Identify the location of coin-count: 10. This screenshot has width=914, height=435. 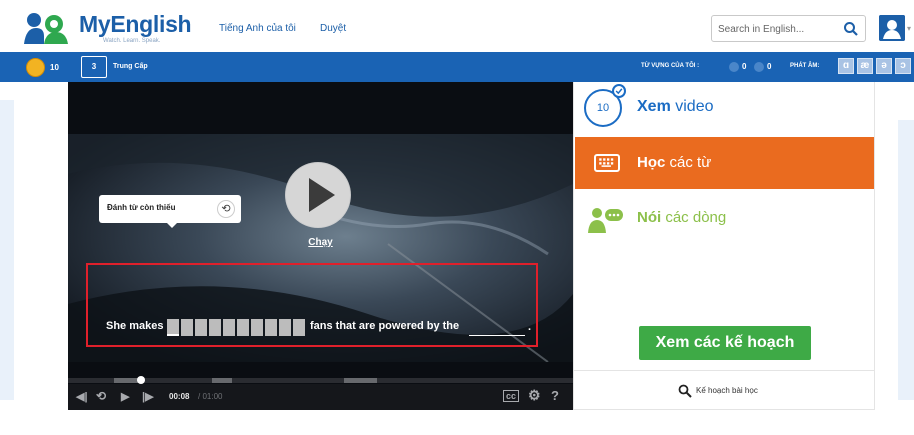
(54, 67).